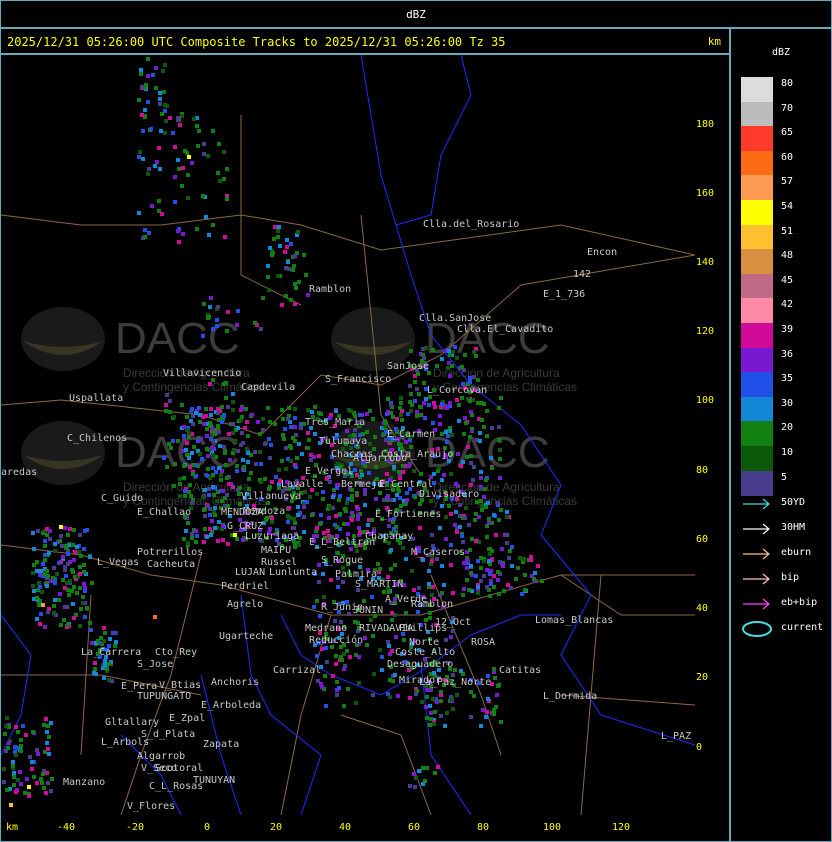 This screenshot has width=832, height=842. I want to click on place-label: Cacheuta, so click(171, 564).